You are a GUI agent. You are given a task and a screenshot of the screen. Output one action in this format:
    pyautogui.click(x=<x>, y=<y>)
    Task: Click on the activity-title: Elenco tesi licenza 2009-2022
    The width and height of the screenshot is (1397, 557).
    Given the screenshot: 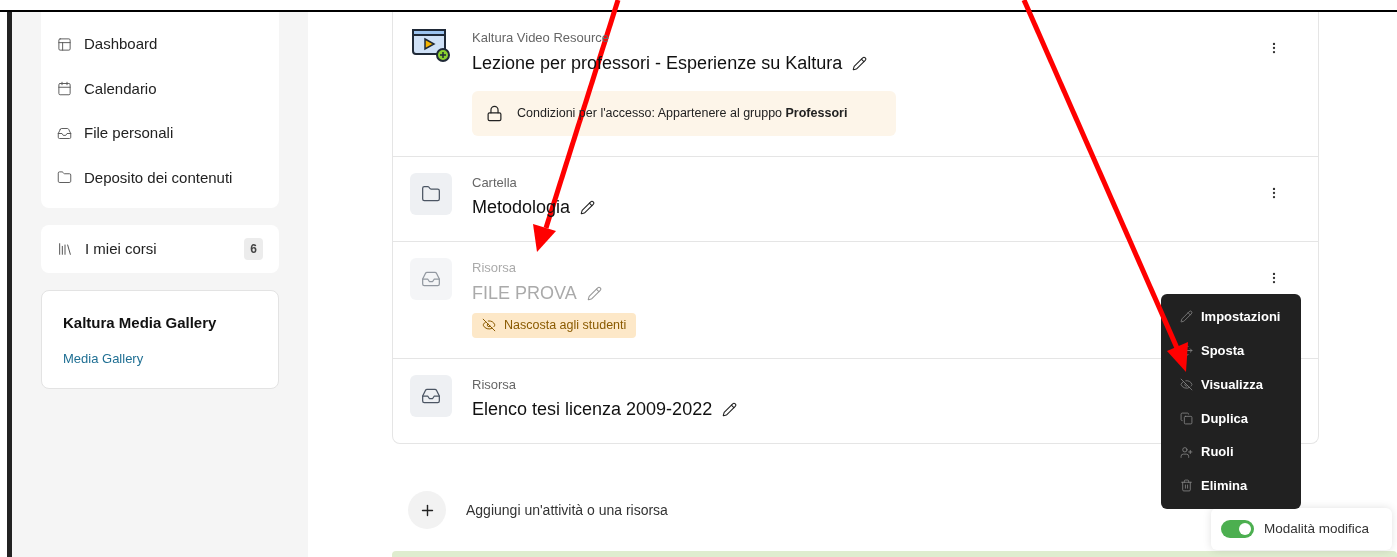 What is the action you would take?
    pyautogui.click(x=592, y=409)
    